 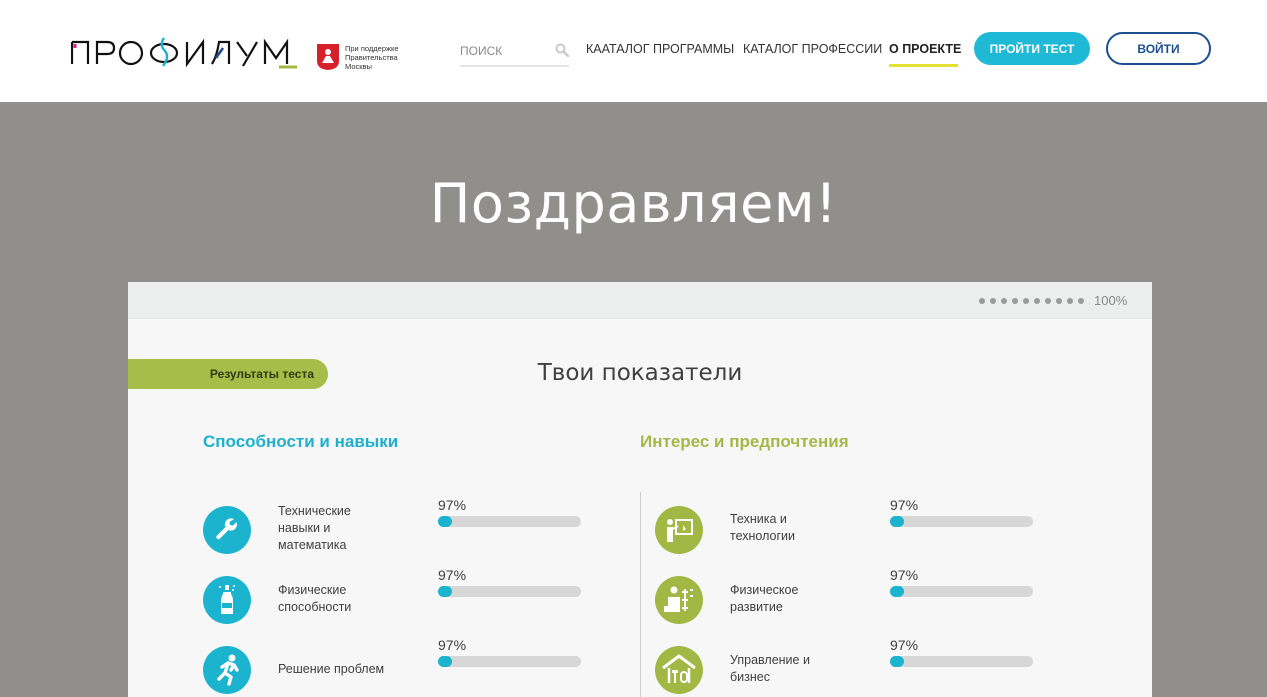 I want to click on card-title: Твои показатели, so click(x=640, y=373).